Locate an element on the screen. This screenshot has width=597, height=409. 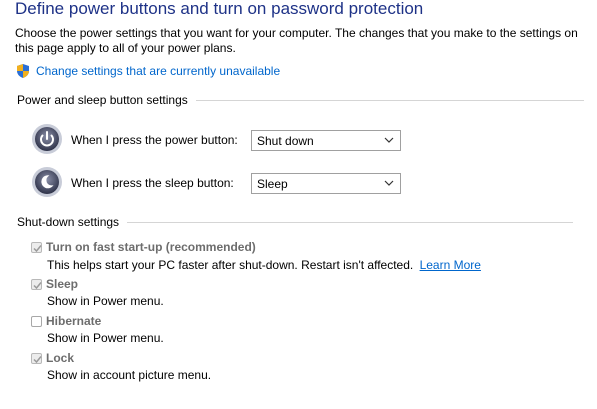
shutdown-section-heading: Shut-down settings is located at coordinates (295, 222).